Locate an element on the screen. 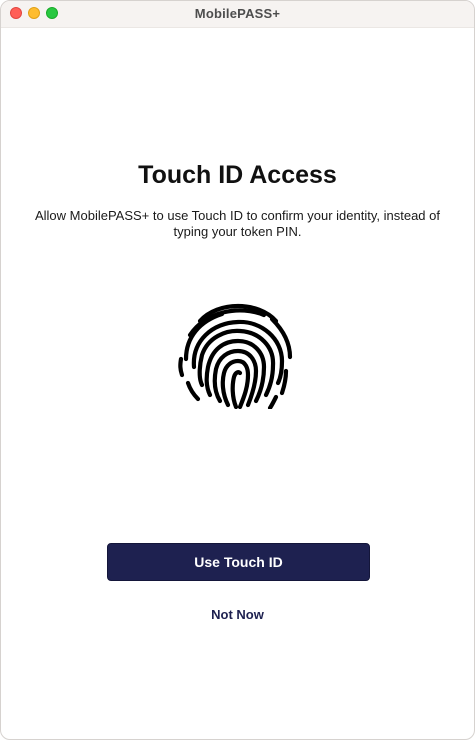  window-title: MobilePASS+ is located at coordinates (237, 13).